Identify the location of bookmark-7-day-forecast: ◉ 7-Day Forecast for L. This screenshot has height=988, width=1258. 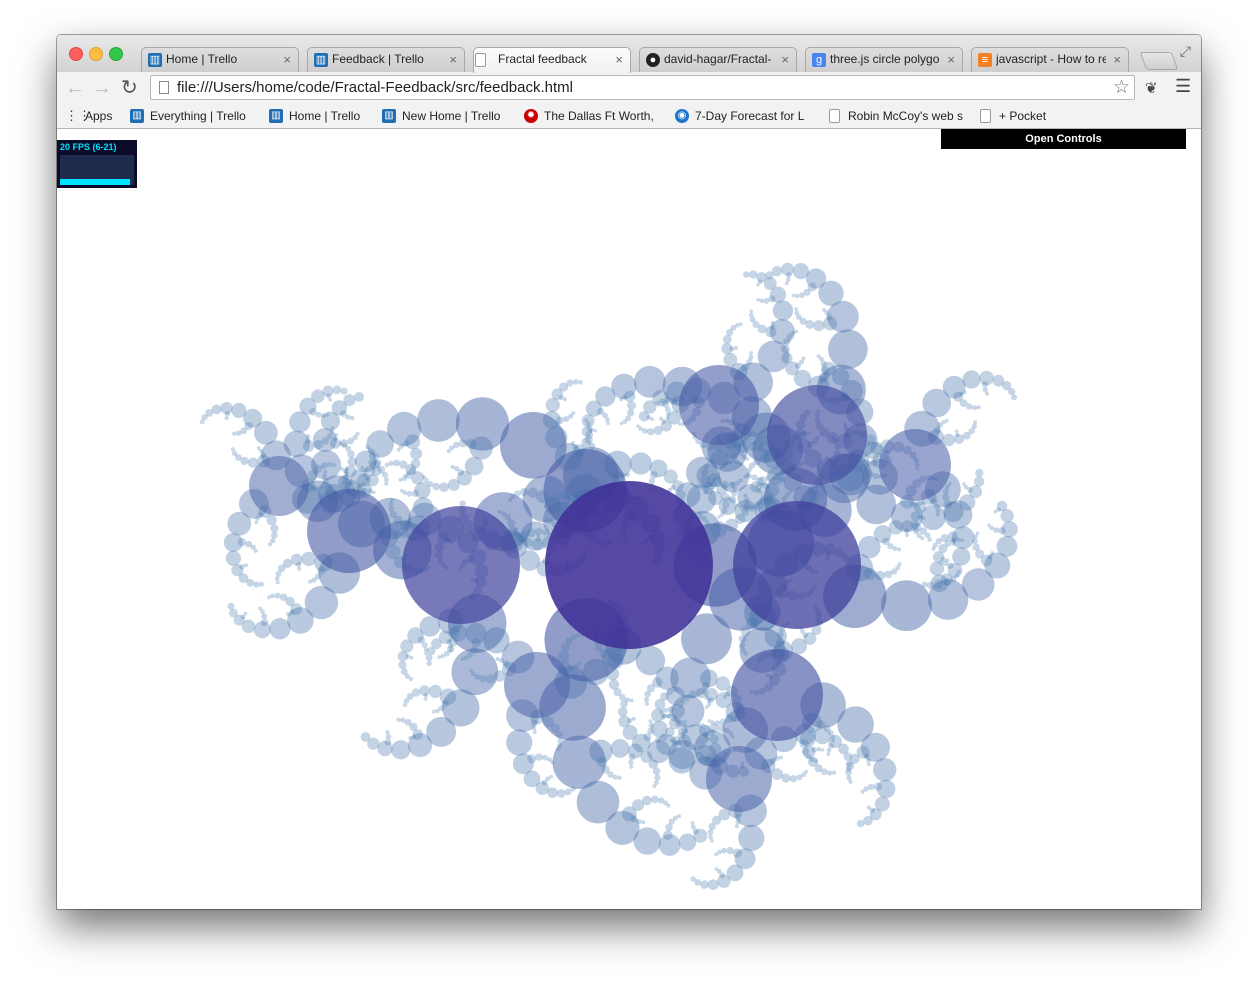
(752, 116).